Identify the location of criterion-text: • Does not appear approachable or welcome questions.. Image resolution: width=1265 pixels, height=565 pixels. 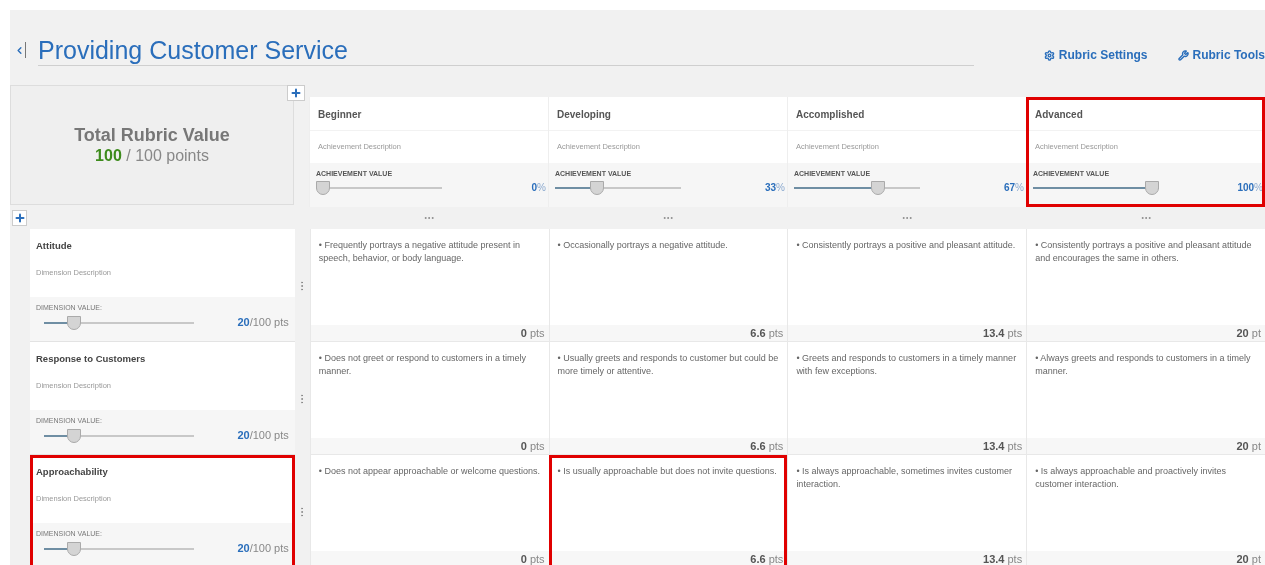
(429, 471).